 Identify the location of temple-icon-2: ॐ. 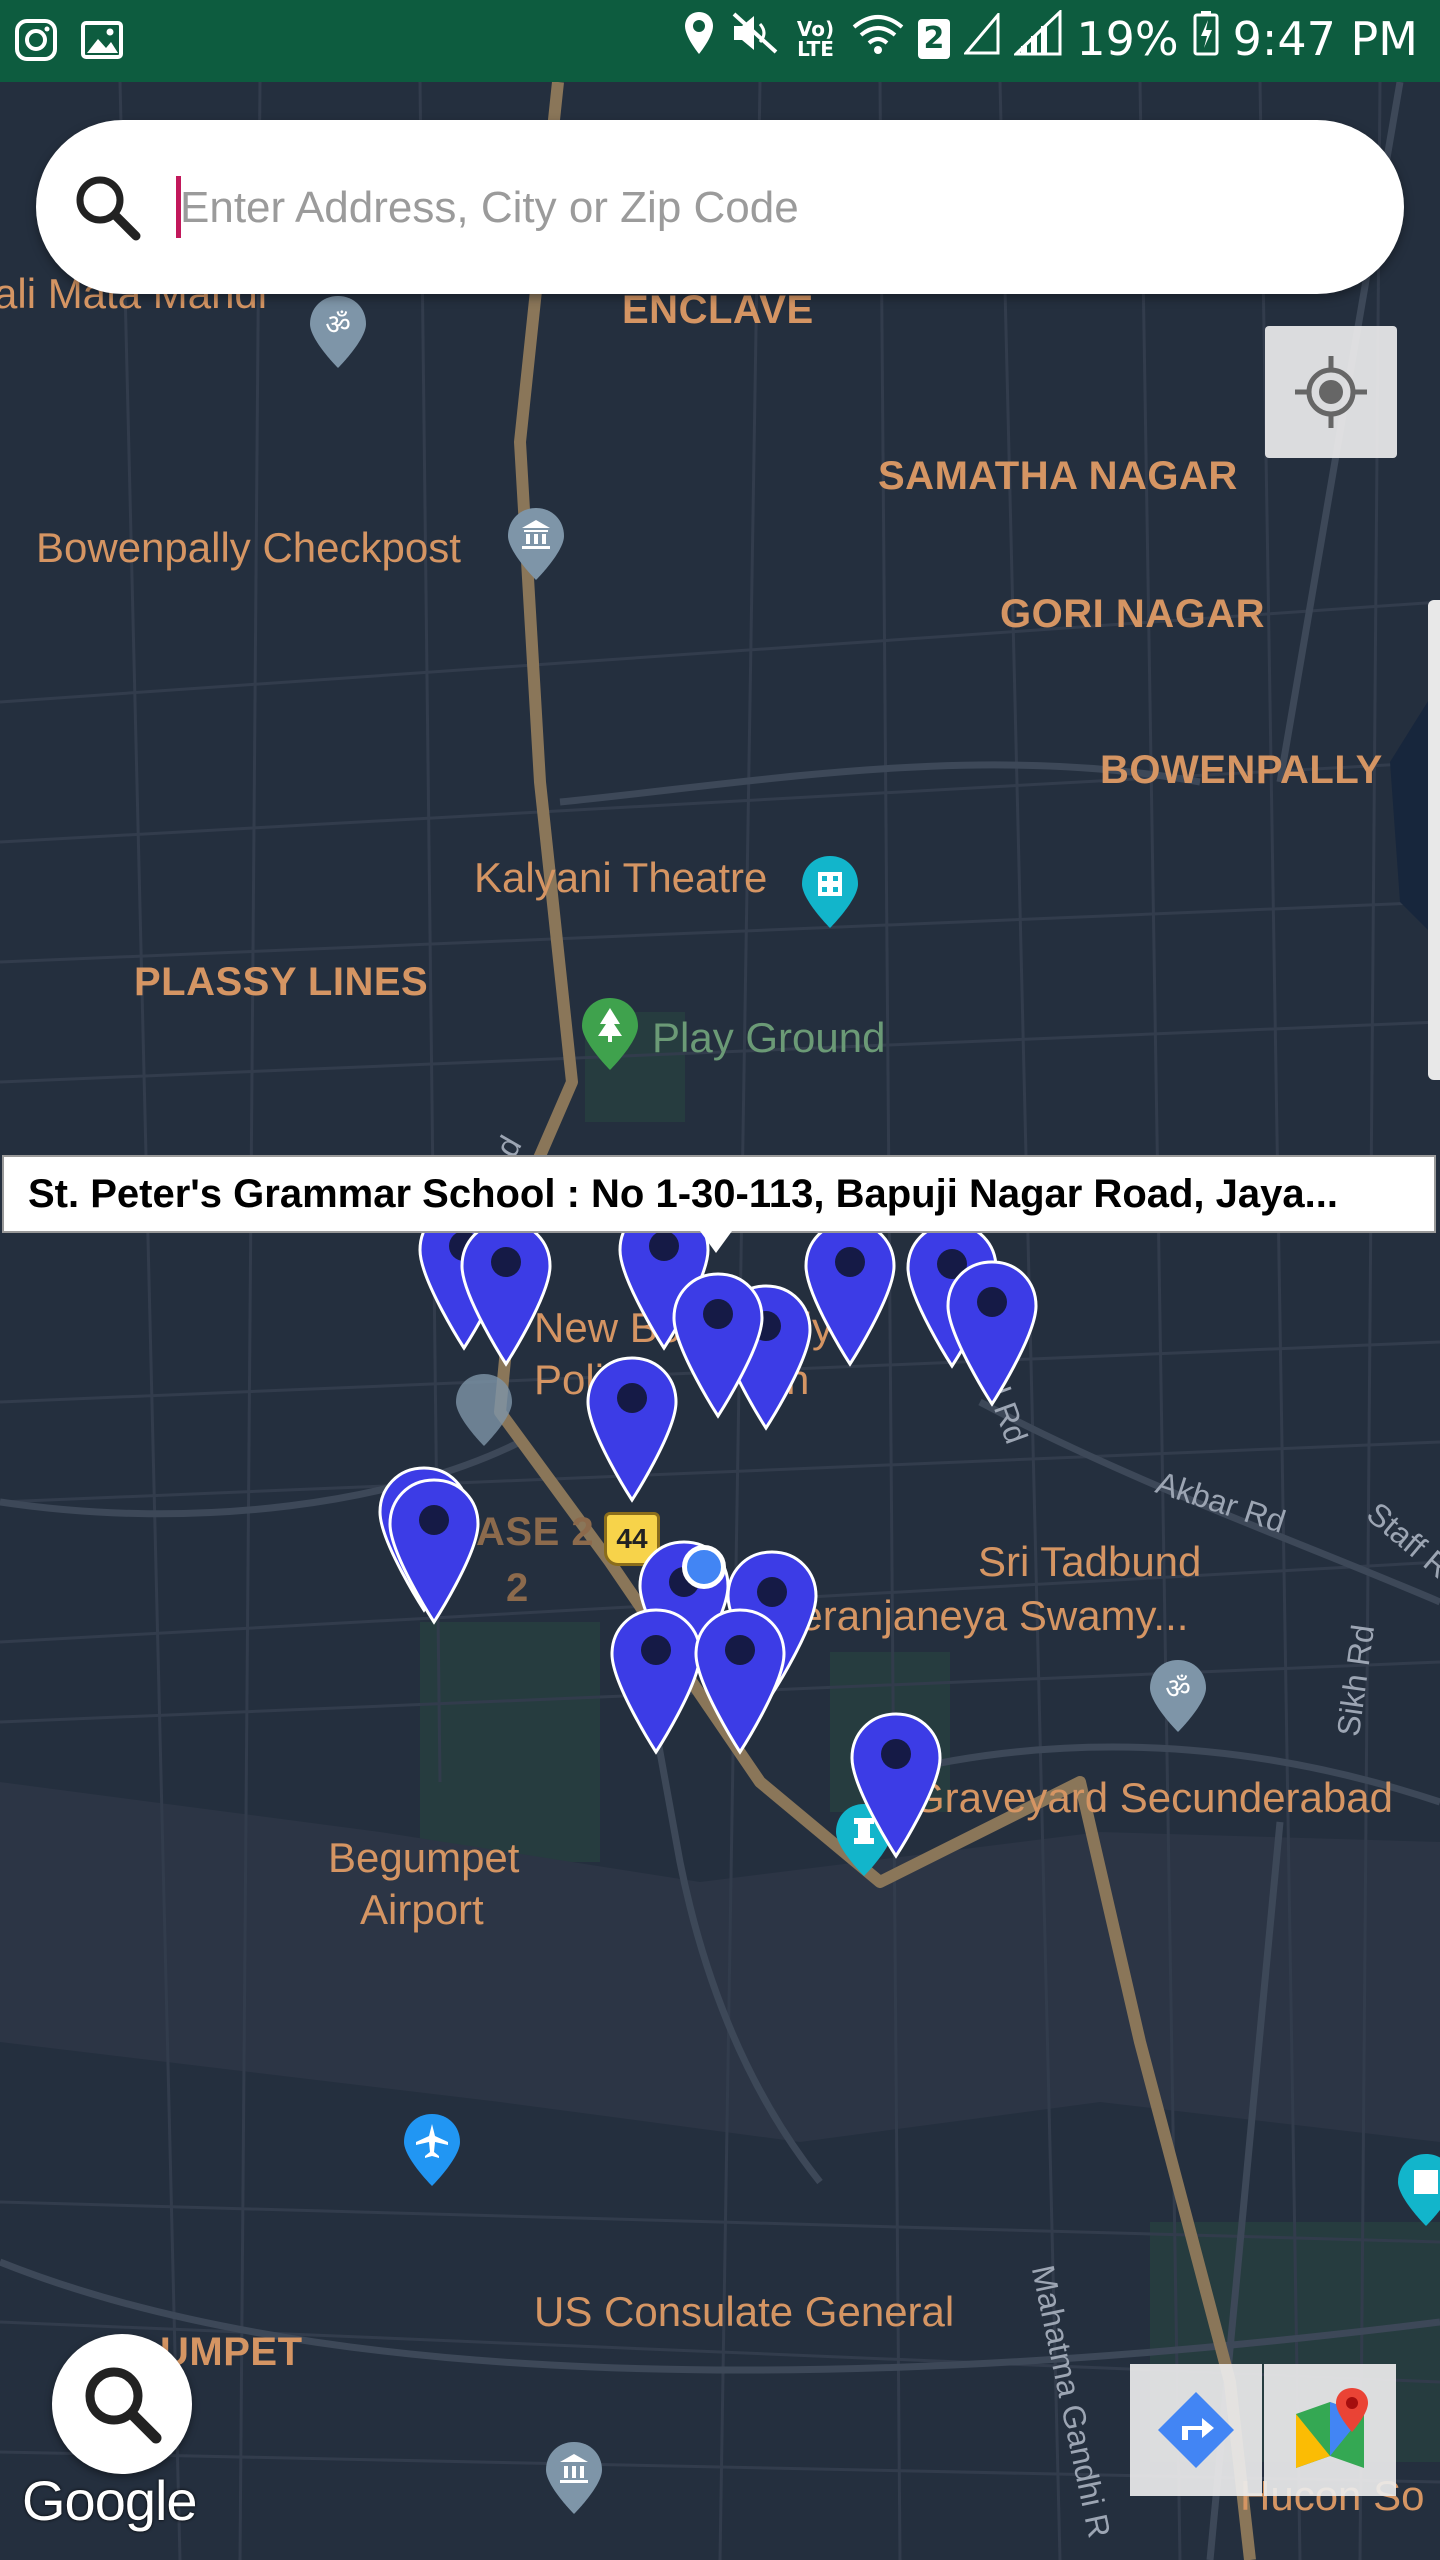
(1178, 1696).